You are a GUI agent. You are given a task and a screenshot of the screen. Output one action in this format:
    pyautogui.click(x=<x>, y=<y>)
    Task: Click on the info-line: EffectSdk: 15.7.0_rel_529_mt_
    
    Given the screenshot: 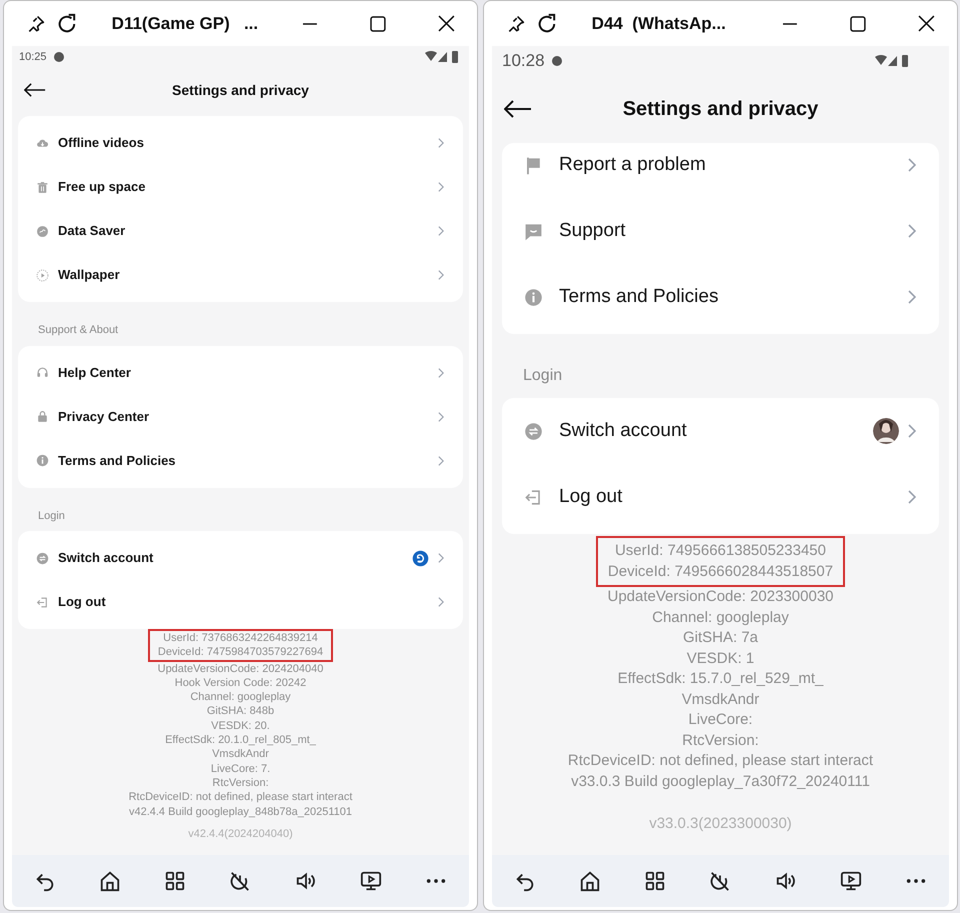 What is the action you would take?
    pyautogui.click(x=721, y=679)
    